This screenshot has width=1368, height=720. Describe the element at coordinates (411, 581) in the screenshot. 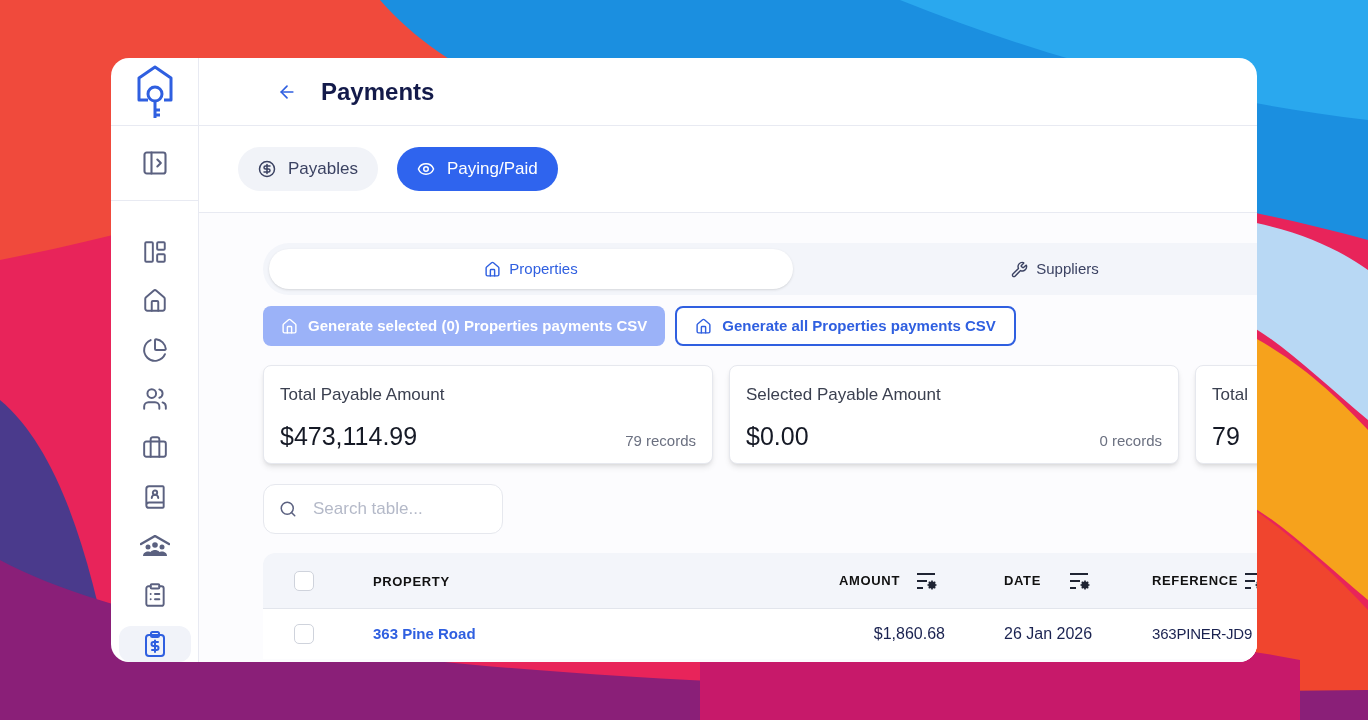

I see `column-header: PROPERTY` at that location.